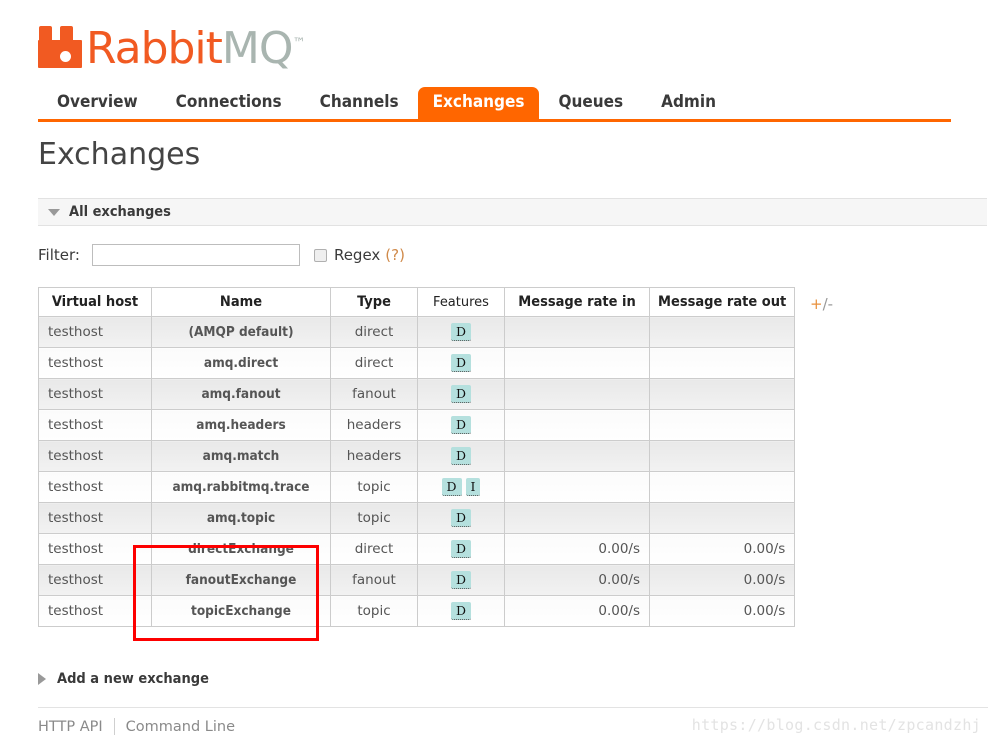 The height and width of the screenshot is (746, 989). Describe the element at coordinates (195, 255) in the screenshot. I see `filter-input` at that location.